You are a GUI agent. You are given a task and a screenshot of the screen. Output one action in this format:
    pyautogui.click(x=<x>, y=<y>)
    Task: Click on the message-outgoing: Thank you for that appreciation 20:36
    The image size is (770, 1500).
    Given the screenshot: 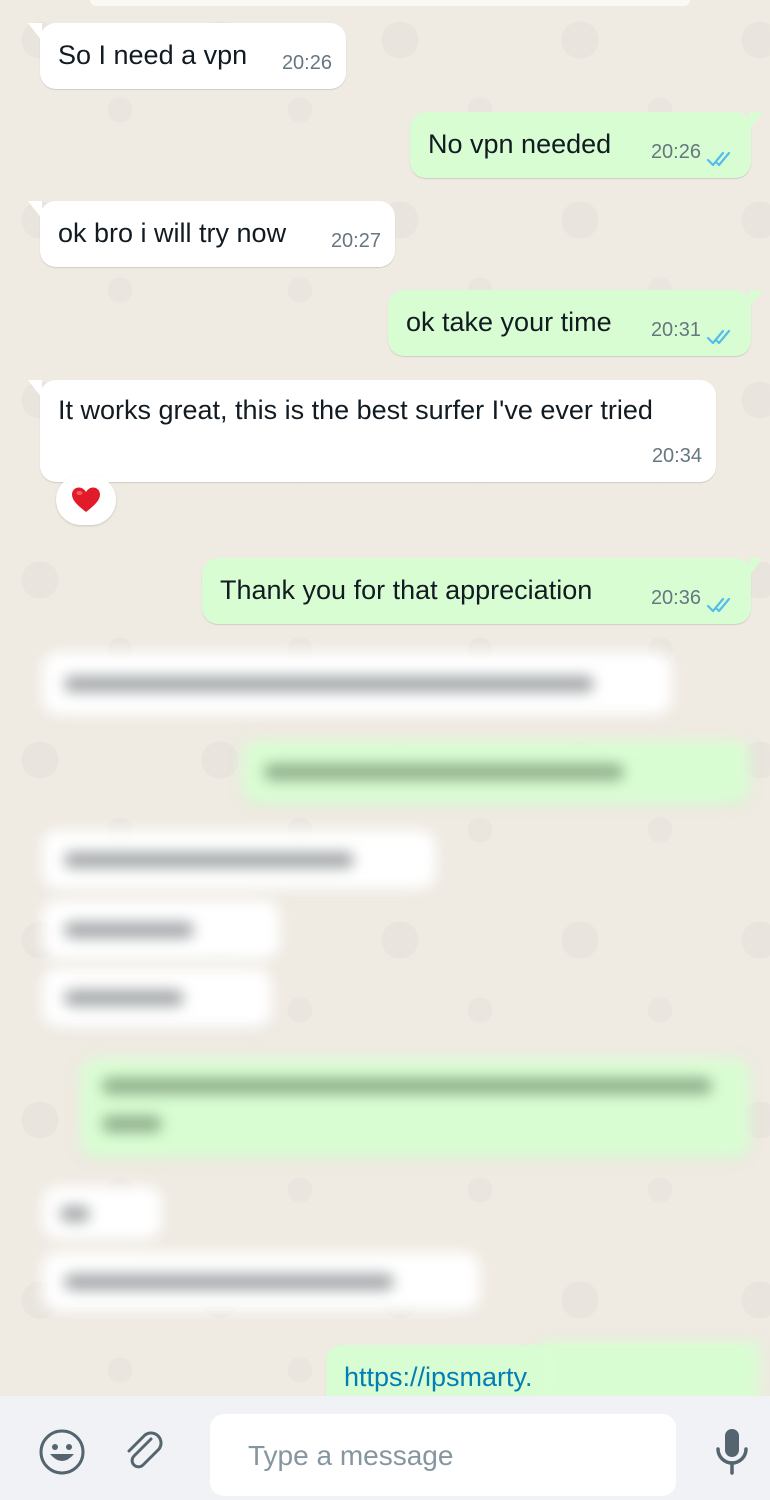 What is the action you would take?
    pyautogui.click(x=482, y=591)
    